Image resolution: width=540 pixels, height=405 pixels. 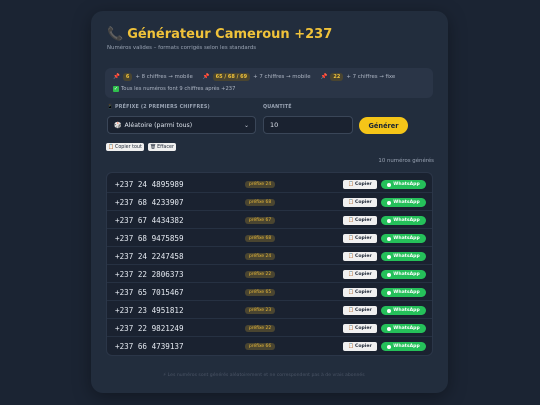 I want to click on prefix-badge: préfixe 23, so click(x=260, y=310).